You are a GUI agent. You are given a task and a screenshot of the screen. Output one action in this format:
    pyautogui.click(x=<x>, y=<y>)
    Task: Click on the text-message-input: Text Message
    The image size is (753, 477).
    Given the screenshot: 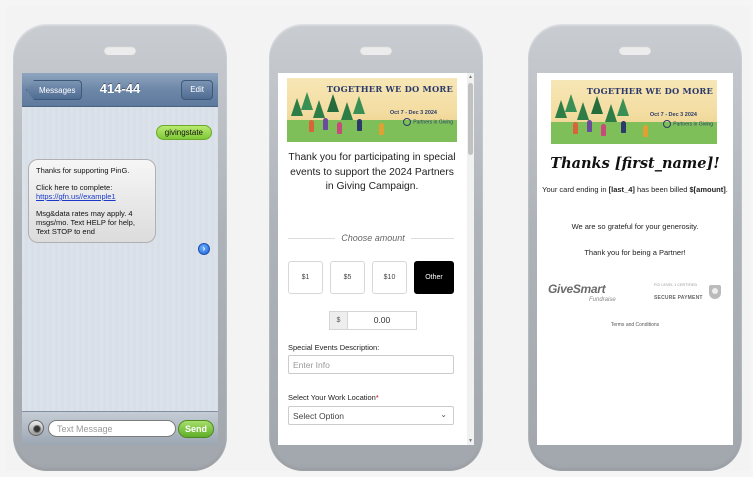 What is the action you would take?
    pyautogui.click(x=112, y=428)
    